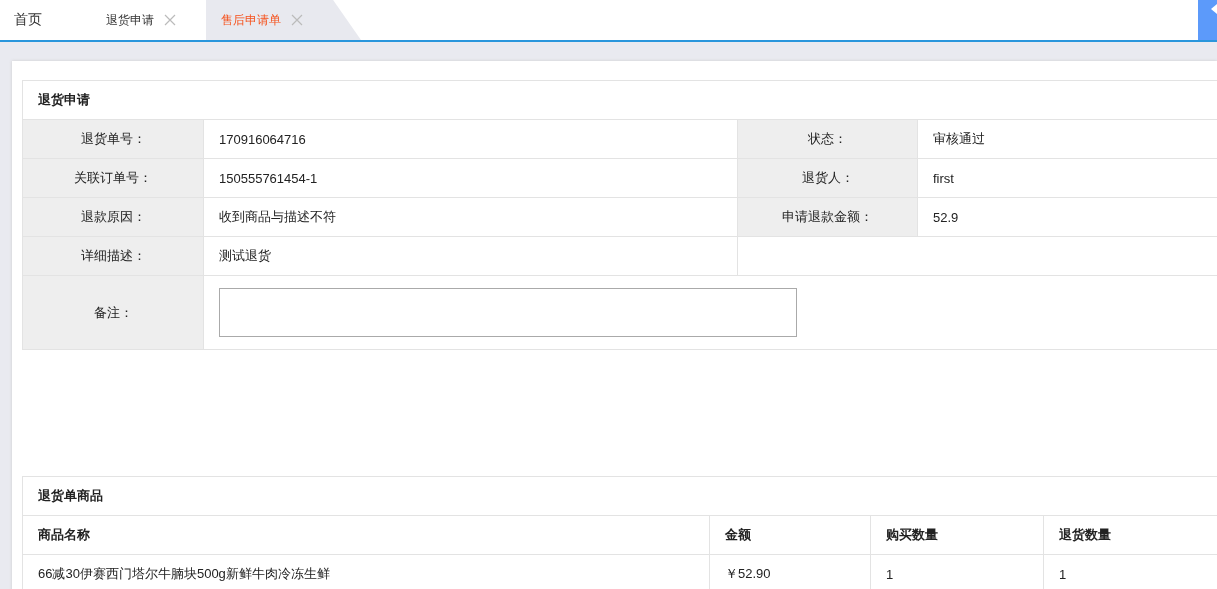 This screenshot has height=589, width=1217. What do you see at coordinates (470, 178) in the screenshot?
I see `field-value: 150555761454-1` at bounding box center [470, 178].